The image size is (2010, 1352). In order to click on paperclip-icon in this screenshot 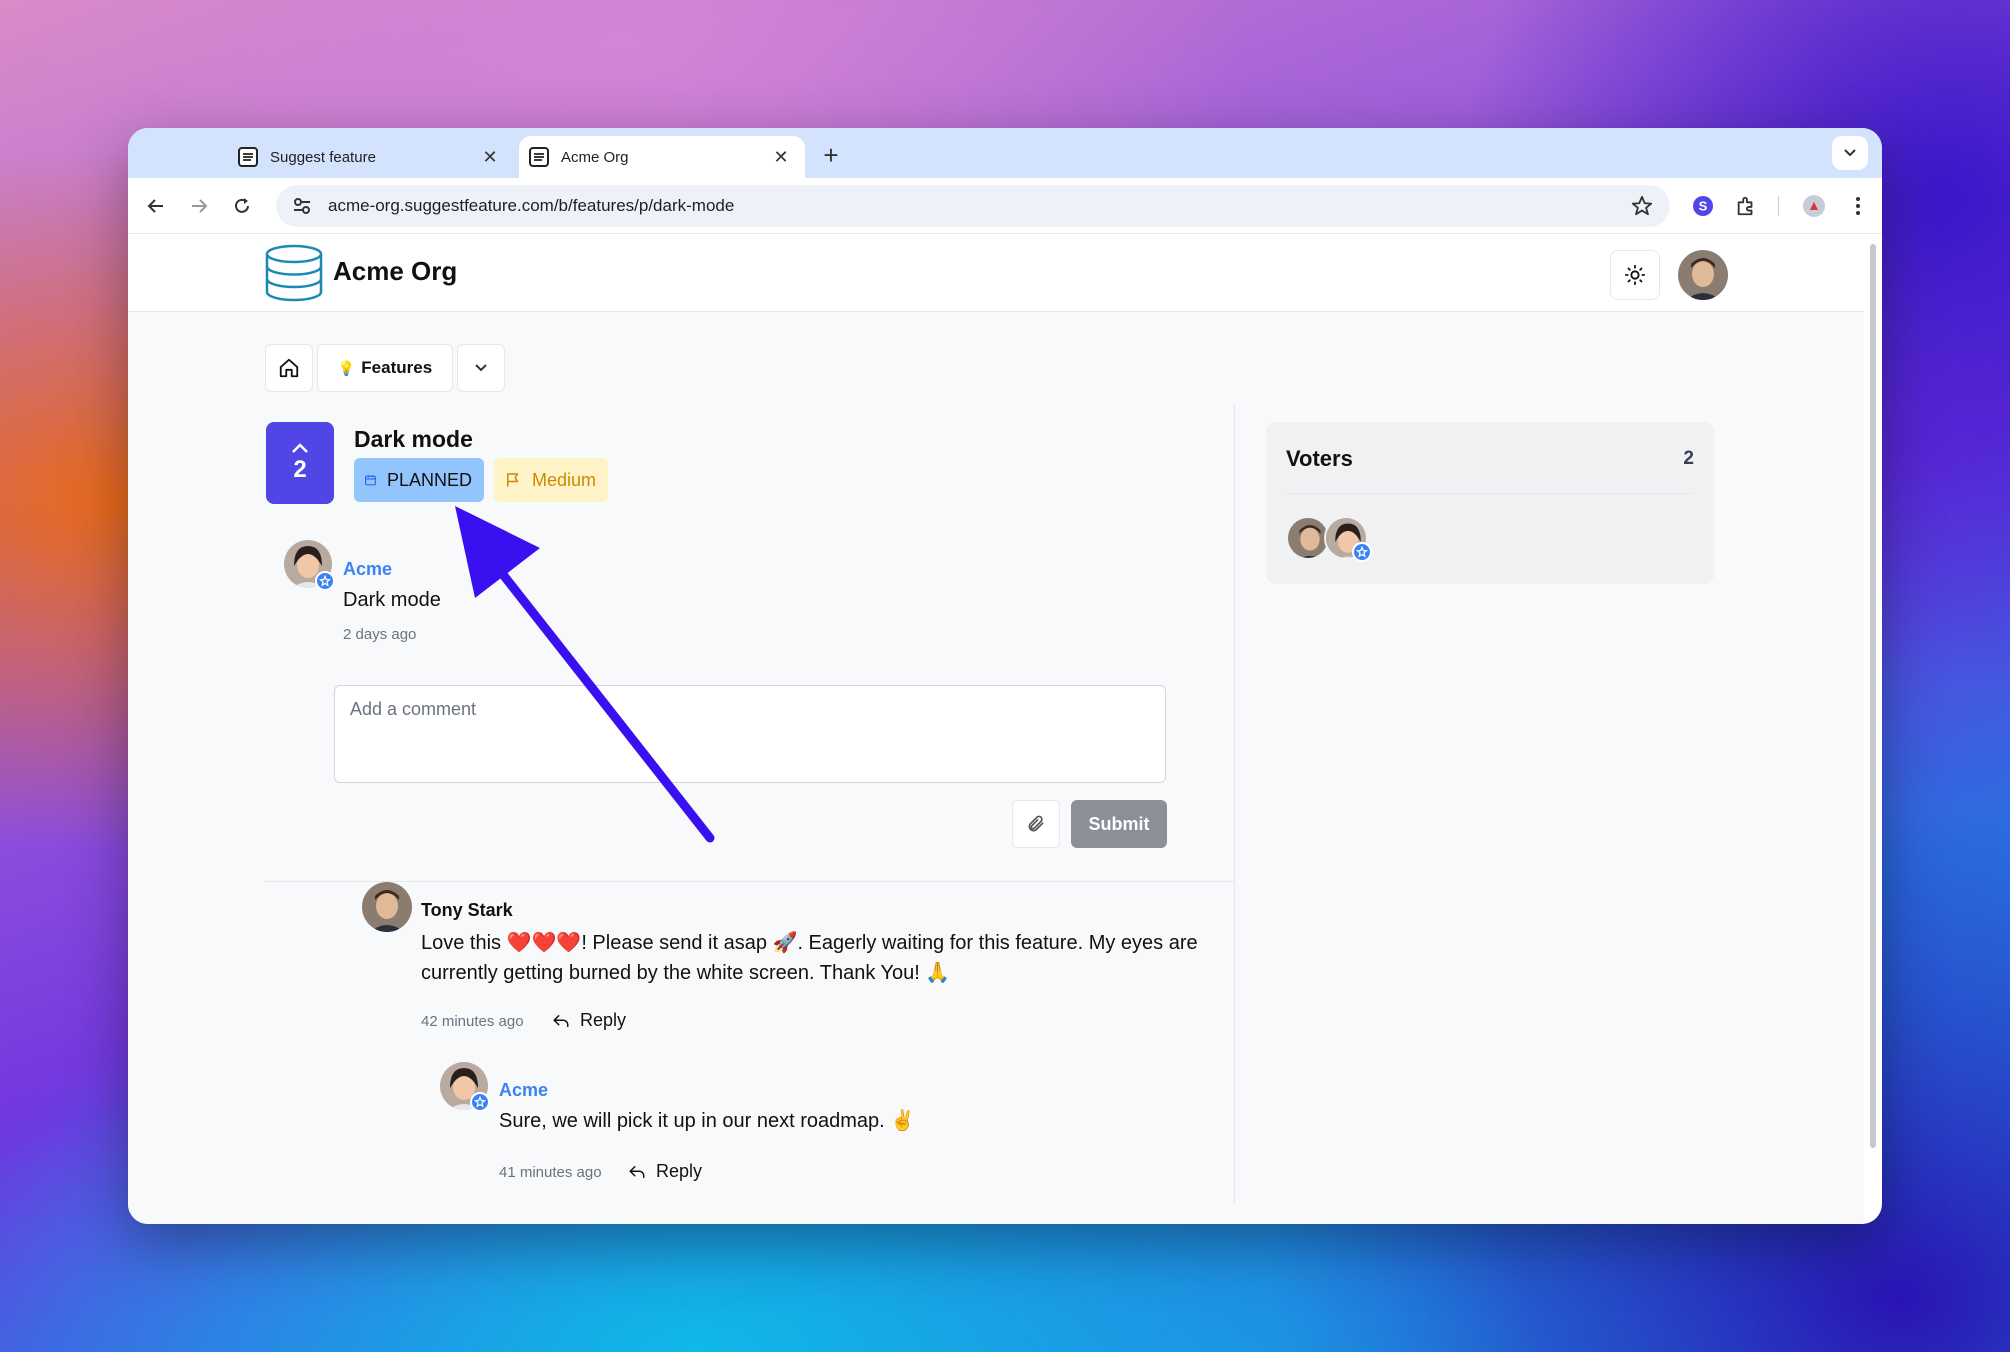, I will do `click(1036, 823)`.